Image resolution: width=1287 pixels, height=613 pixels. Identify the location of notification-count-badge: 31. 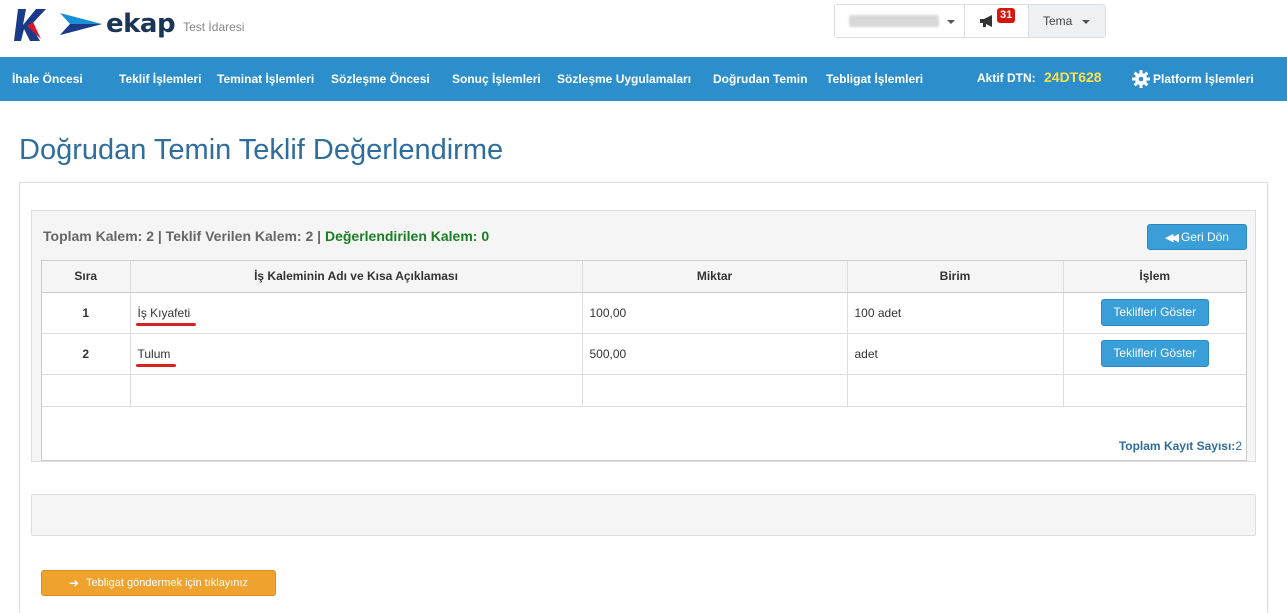
(1006, 15).